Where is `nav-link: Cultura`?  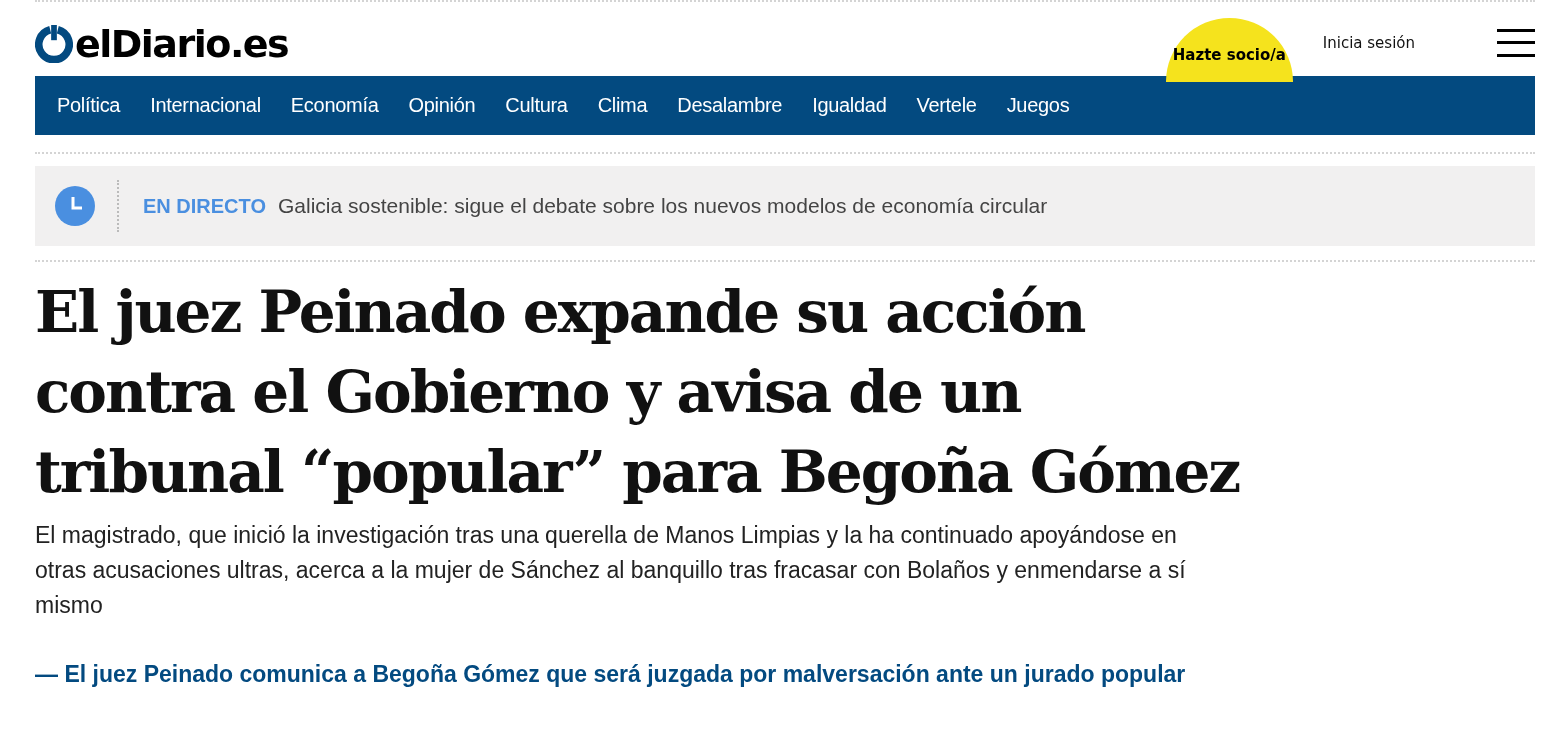
nav-link: Cultura is located at coordinates (536, 105).